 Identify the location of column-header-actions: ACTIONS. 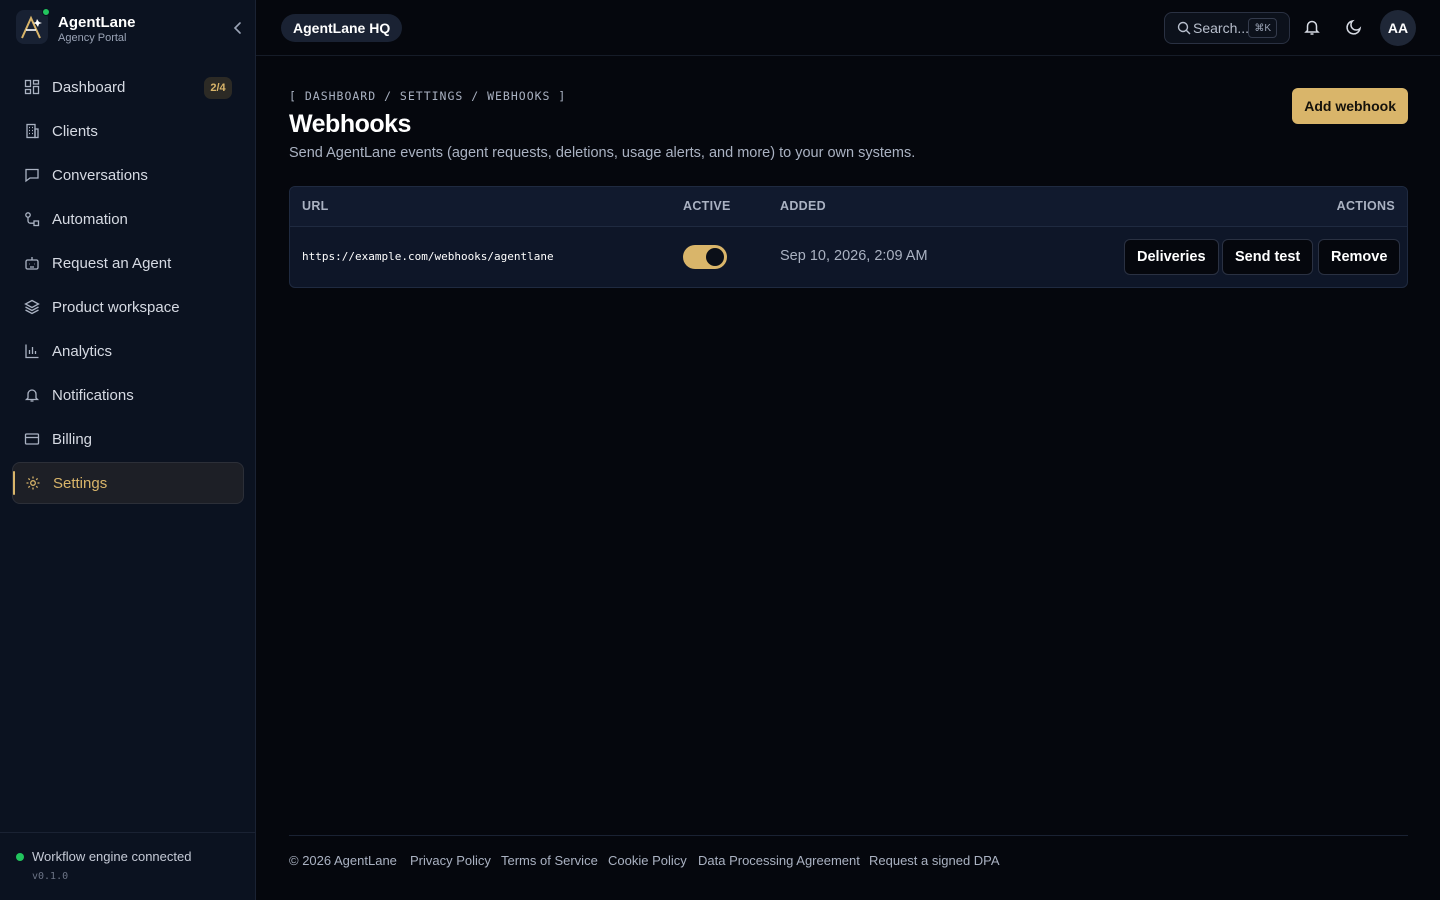
(1365, 206).